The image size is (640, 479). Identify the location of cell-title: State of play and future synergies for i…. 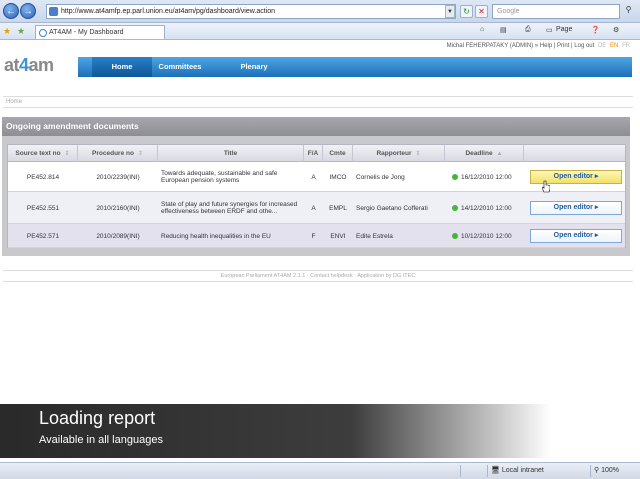
(229, 208).